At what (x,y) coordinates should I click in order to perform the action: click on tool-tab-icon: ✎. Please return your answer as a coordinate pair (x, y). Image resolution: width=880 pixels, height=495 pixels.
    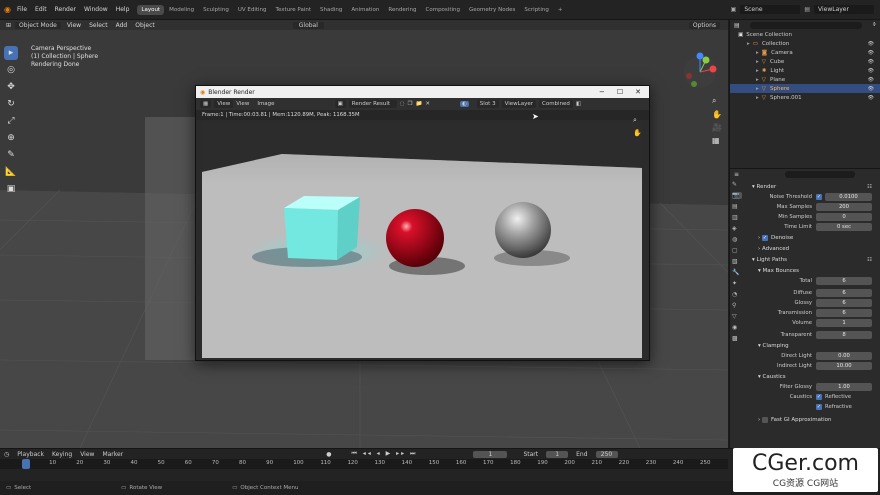
    Looking at the image, I should click on (737, 184).